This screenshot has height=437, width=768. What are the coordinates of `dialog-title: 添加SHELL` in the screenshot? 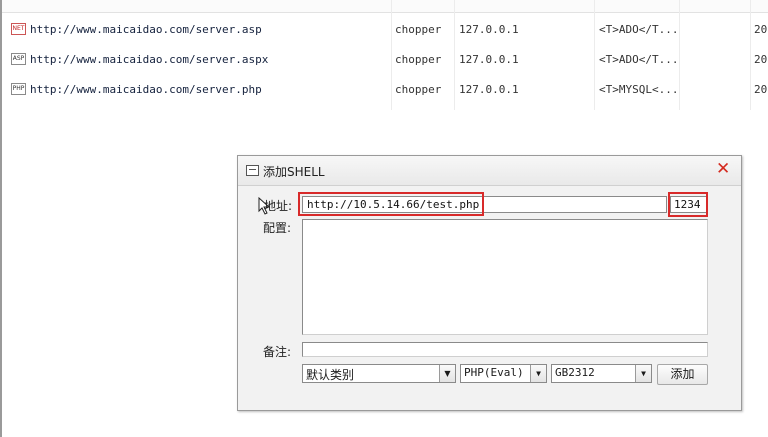 It's located at (294, 172).